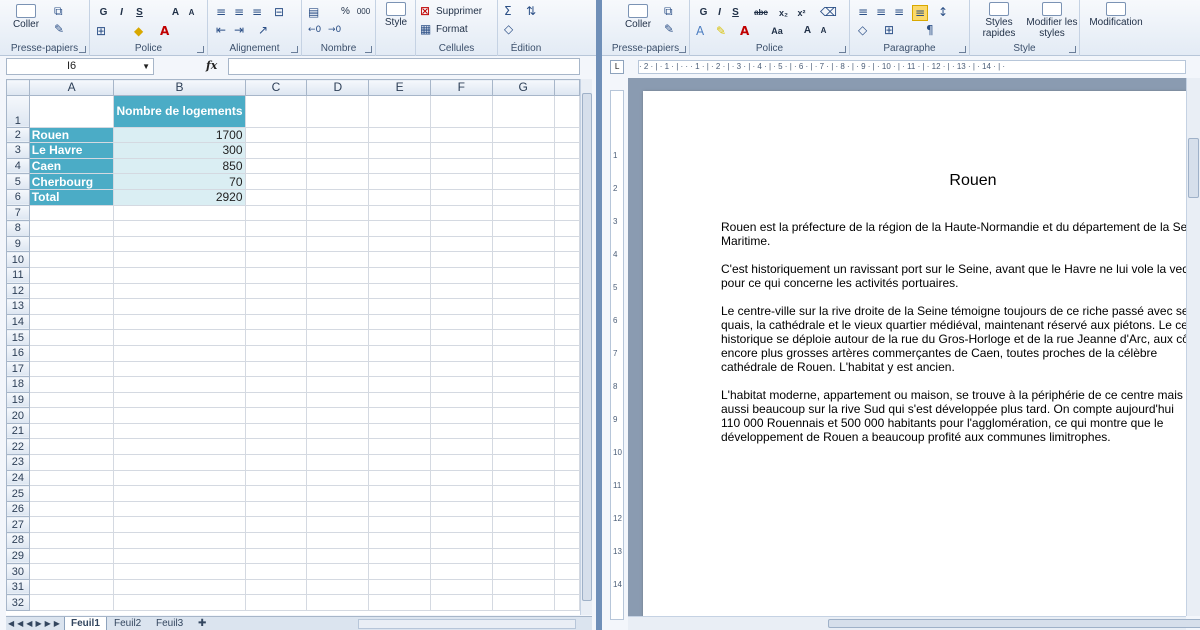  What do you see at coordinates (18, 415) in the screenshot?
I see `row-header: 20` at bounding box center [18, 415].